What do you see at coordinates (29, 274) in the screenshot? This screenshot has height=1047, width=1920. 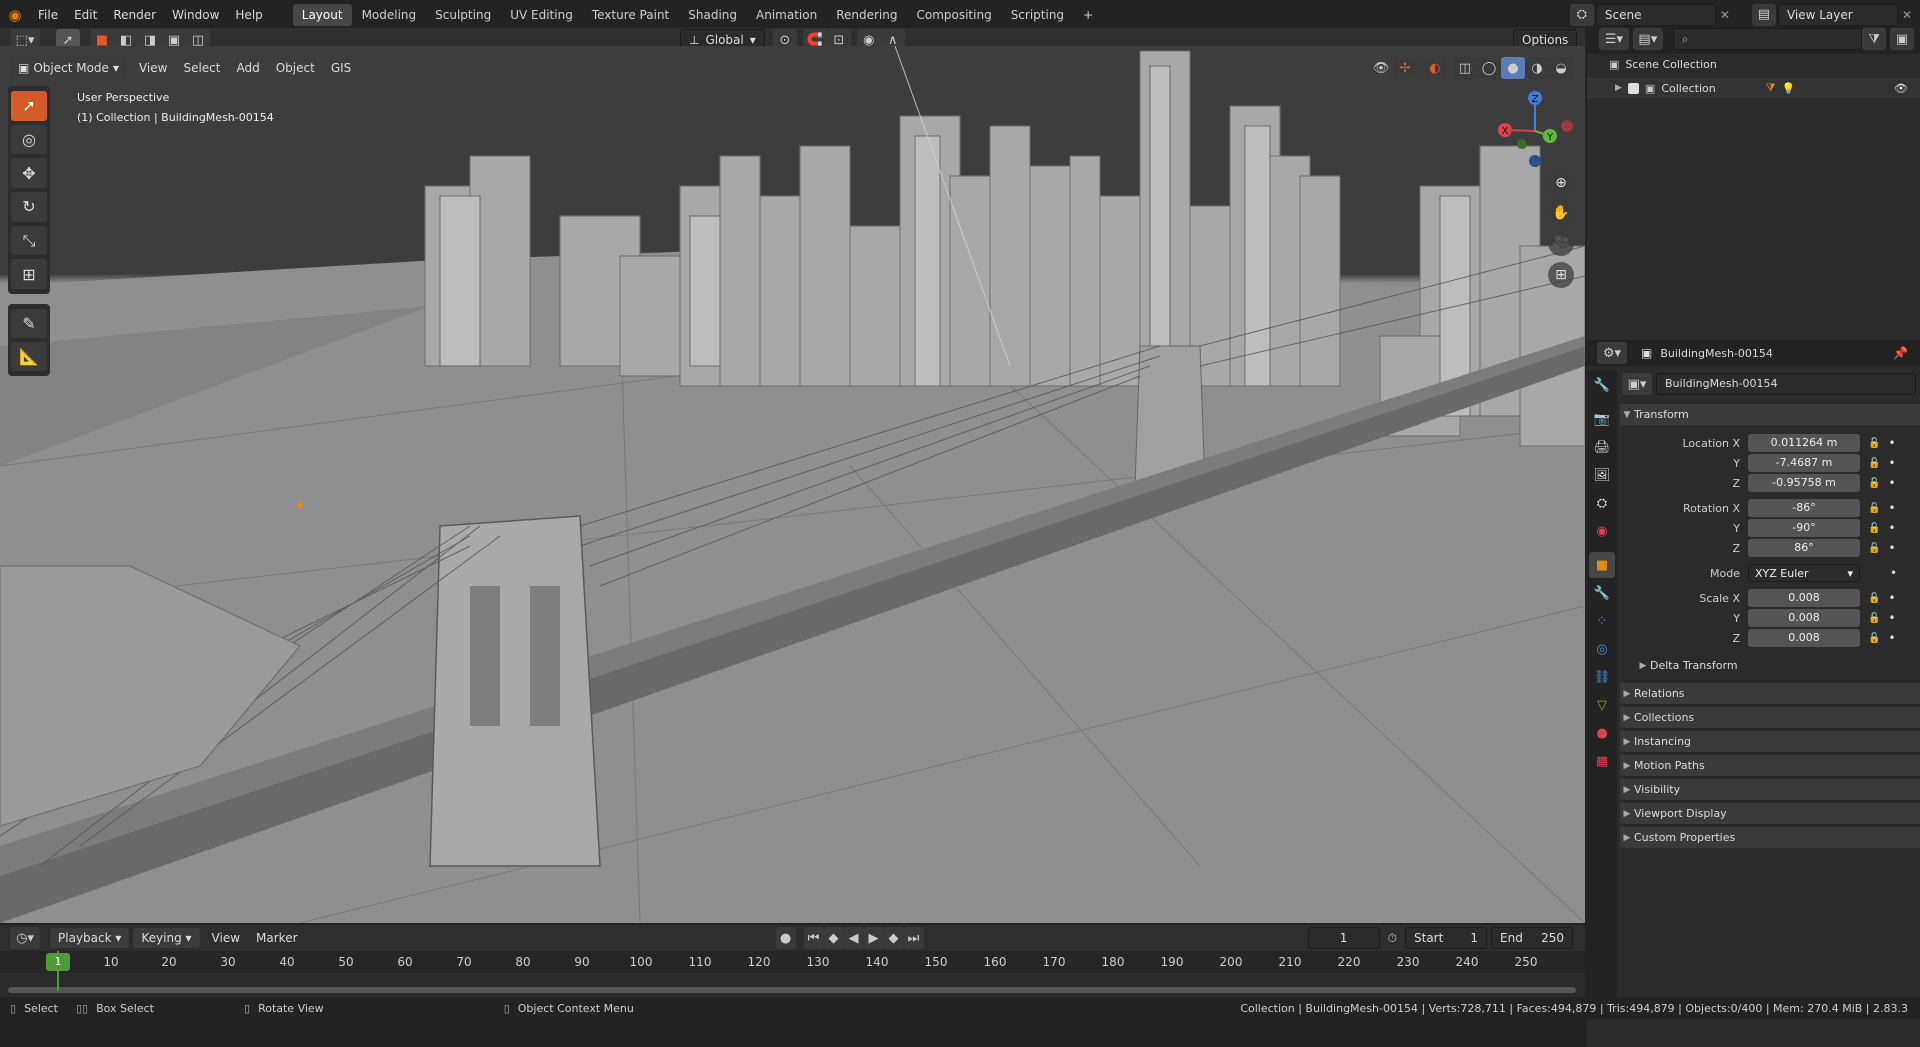 I see `transform-tool-icon: ⊞` at bounding box center [29, 274].